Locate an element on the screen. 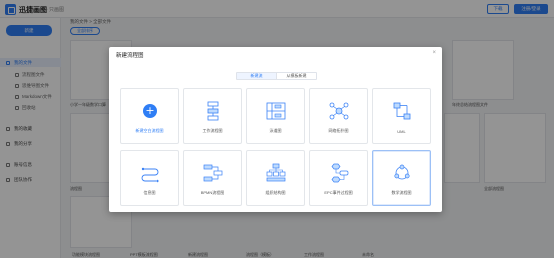 The width and height of the screenshot is (554, 258). tile-info-graph: 信息图 is located at coordinates (149, 178).